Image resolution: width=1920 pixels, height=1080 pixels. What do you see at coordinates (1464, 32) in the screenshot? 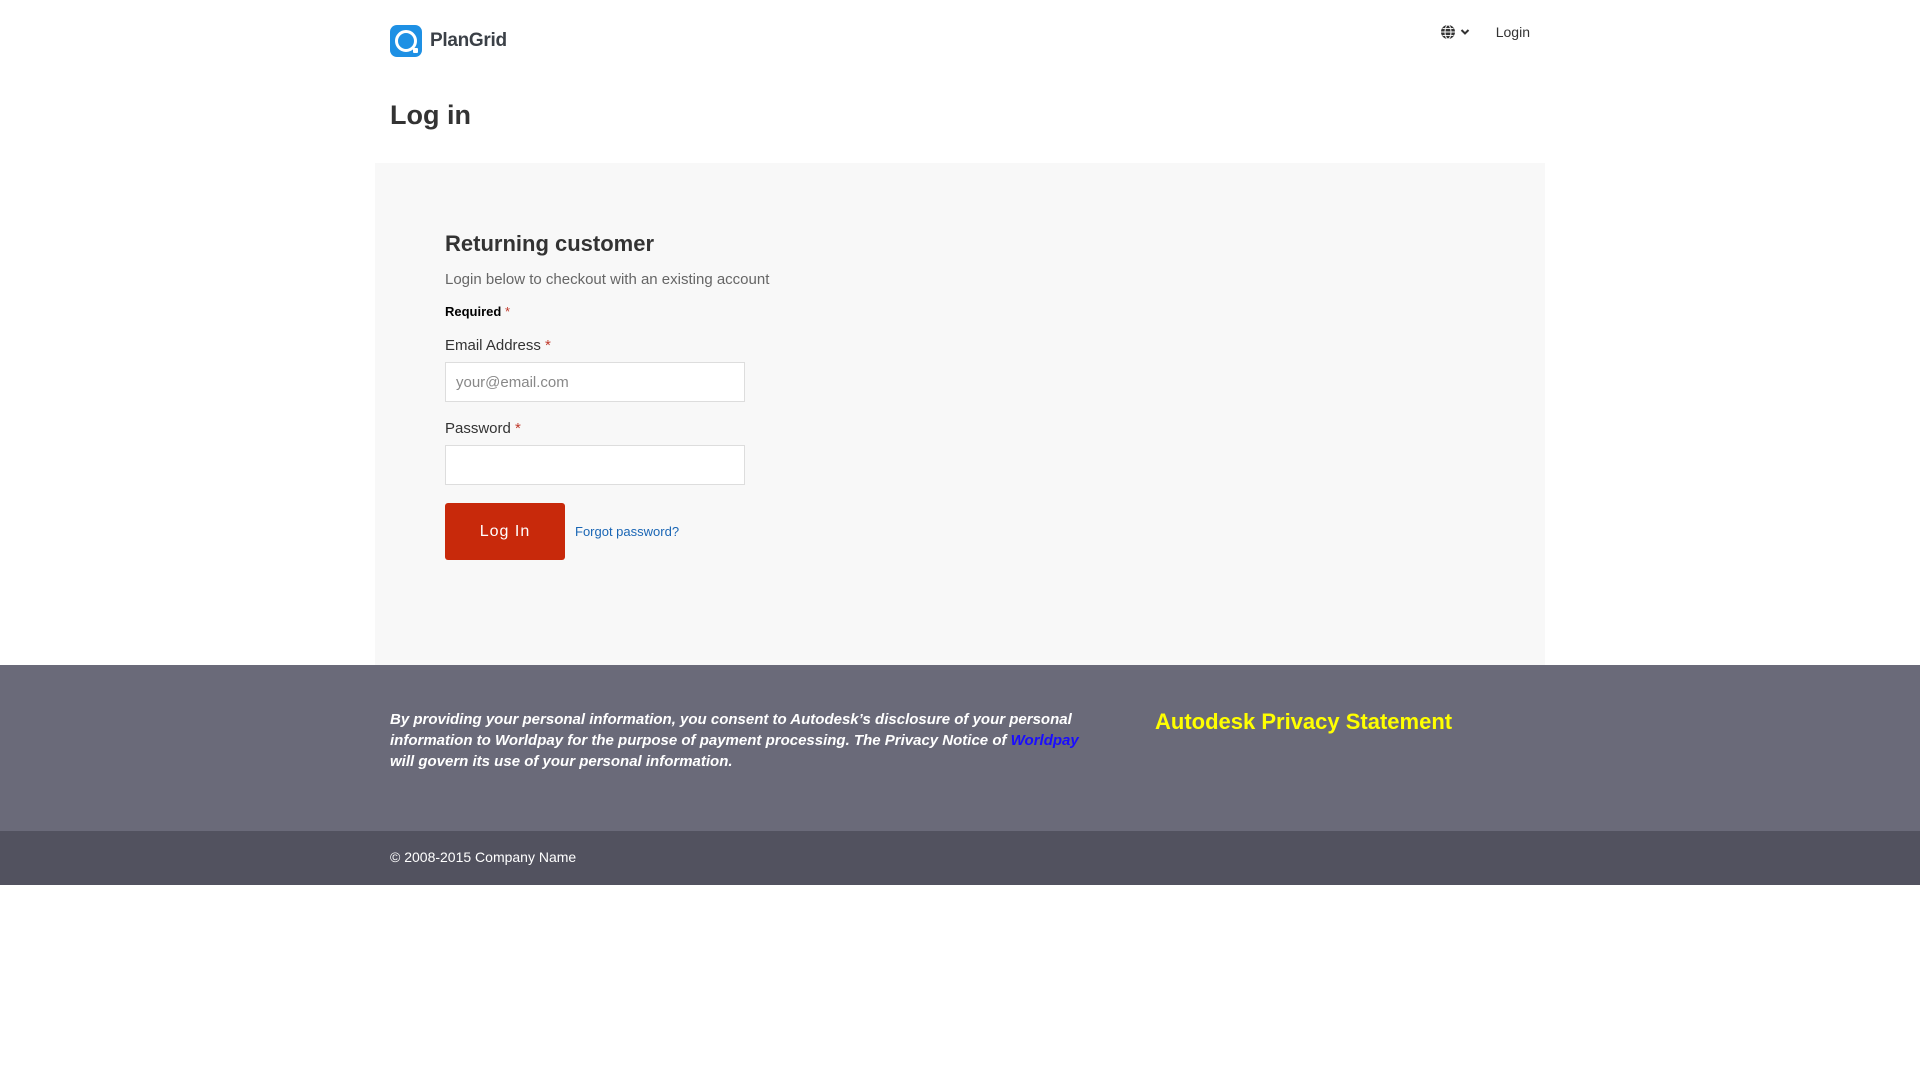
I see `chevron-down-icon` at bounding box center [1464, 32].